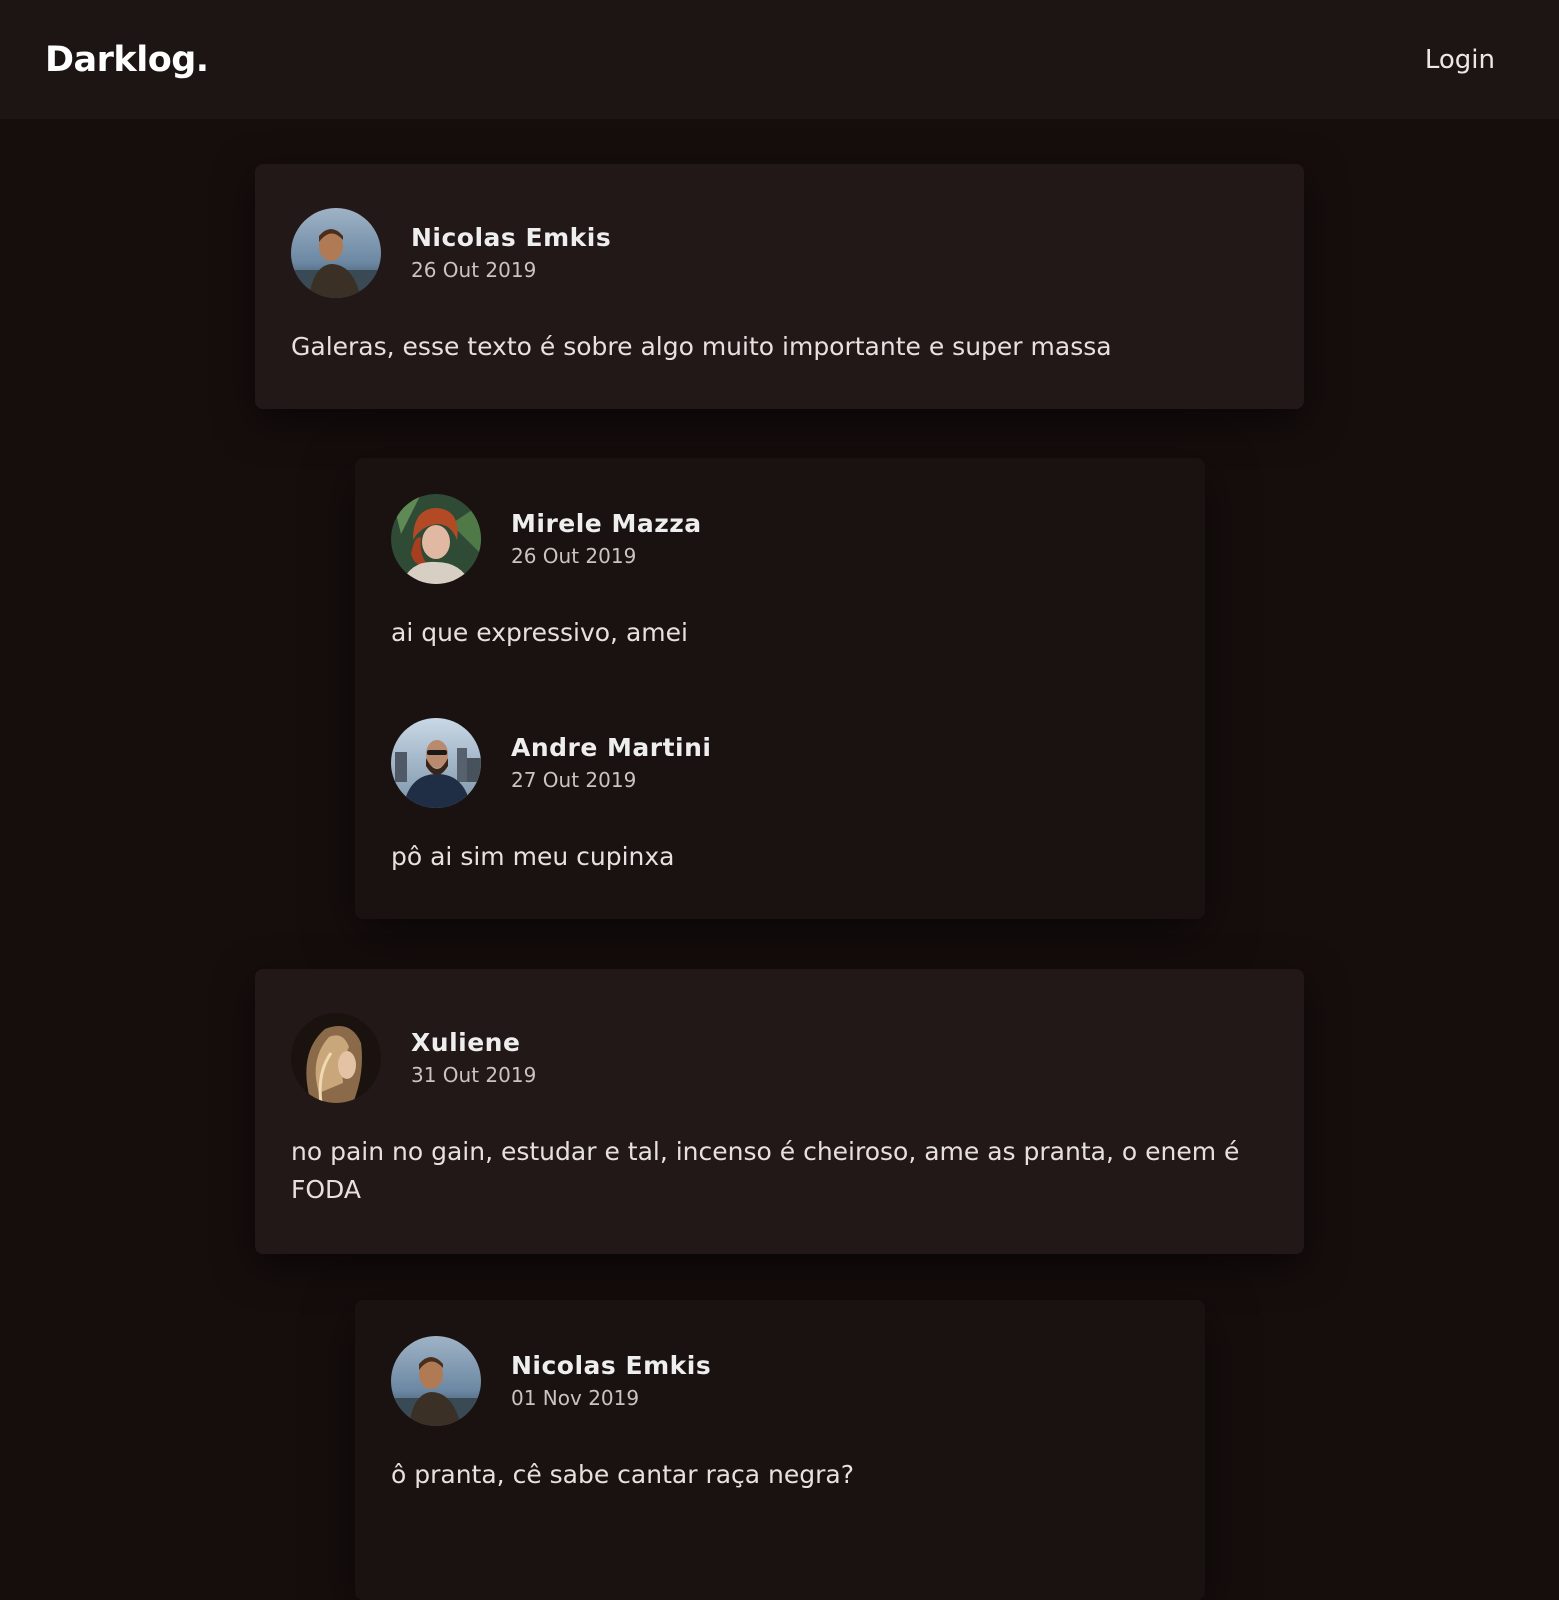 The width and height of the screenshot is (1559, 1600). I want to click on reply-meta: Mirele Mazza 26 Out 2019, so click(606, 539).